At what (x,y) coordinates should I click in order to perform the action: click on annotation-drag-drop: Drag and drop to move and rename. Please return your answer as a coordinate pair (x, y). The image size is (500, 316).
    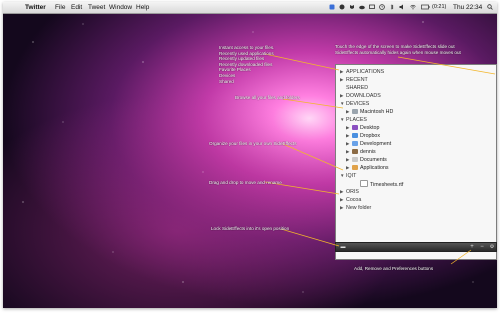
    Looking at the image, I should click on (245, 182).